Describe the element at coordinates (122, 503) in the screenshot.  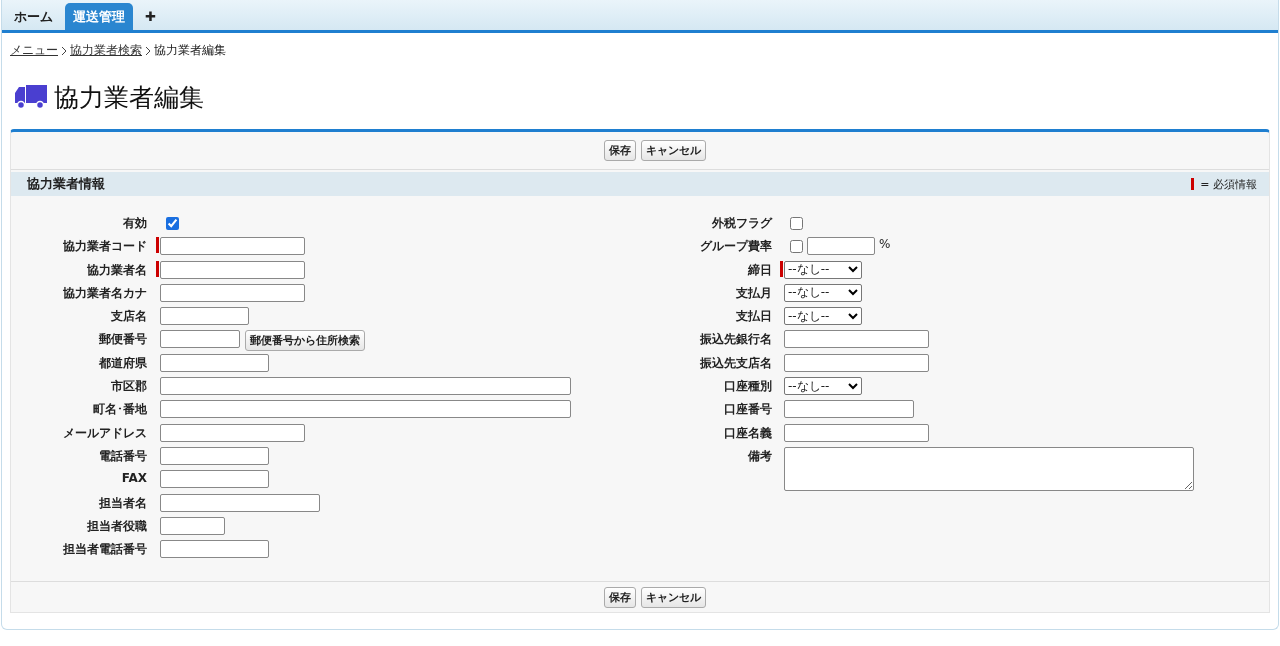
I see `field-label: 担当者名` at that location.